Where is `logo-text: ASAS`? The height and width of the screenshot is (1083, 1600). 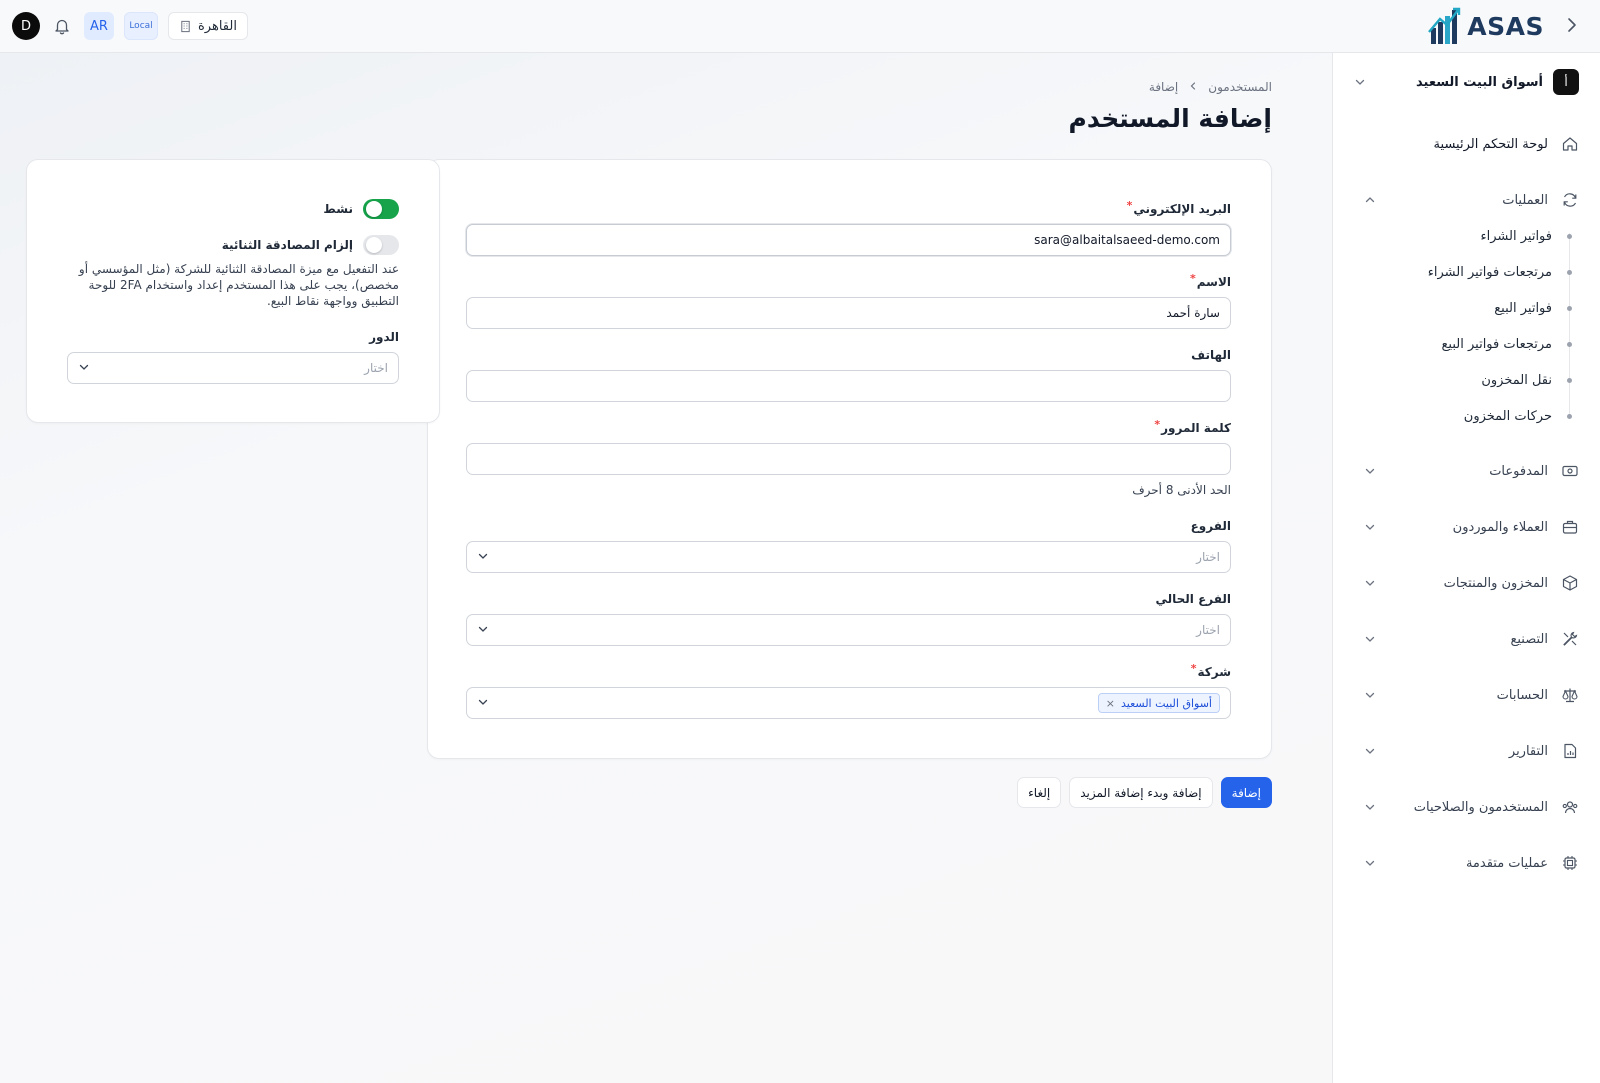
logo-text: ASAS is located at coordinates (1505, 26).